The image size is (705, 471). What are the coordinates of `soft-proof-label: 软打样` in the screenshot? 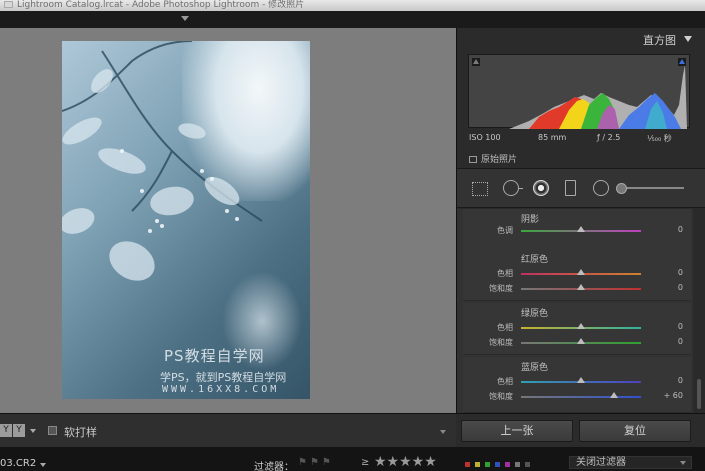 It's located at (80, 432).